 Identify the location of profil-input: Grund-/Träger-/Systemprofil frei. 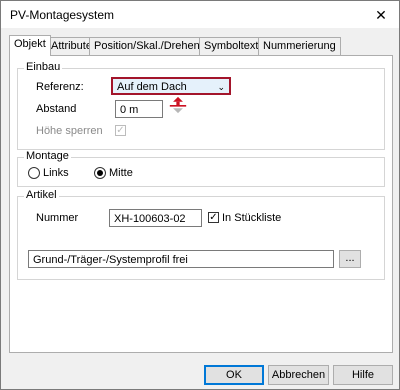
(181, 259).